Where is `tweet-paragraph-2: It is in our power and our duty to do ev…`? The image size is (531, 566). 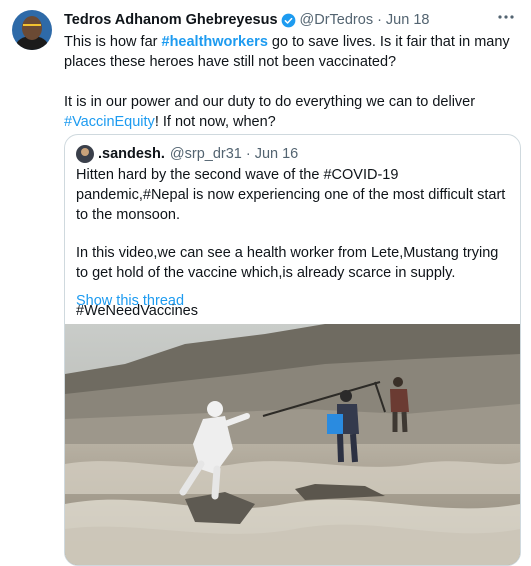
tweet-paragraph-2: It is in our power and our duty to do ev… is located at coordinates (292, 112).